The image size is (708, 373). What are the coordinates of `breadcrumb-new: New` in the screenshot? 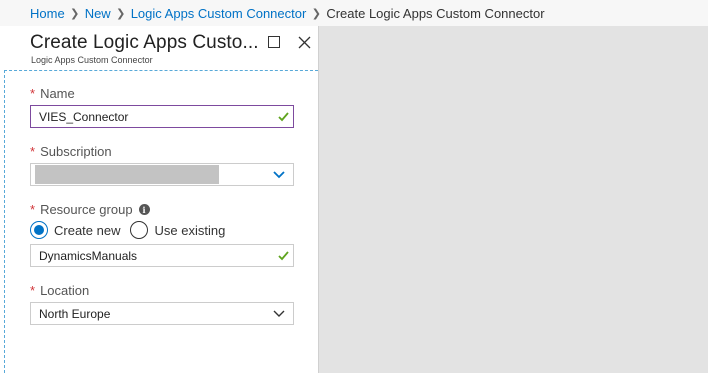 It's located at (98, 13).